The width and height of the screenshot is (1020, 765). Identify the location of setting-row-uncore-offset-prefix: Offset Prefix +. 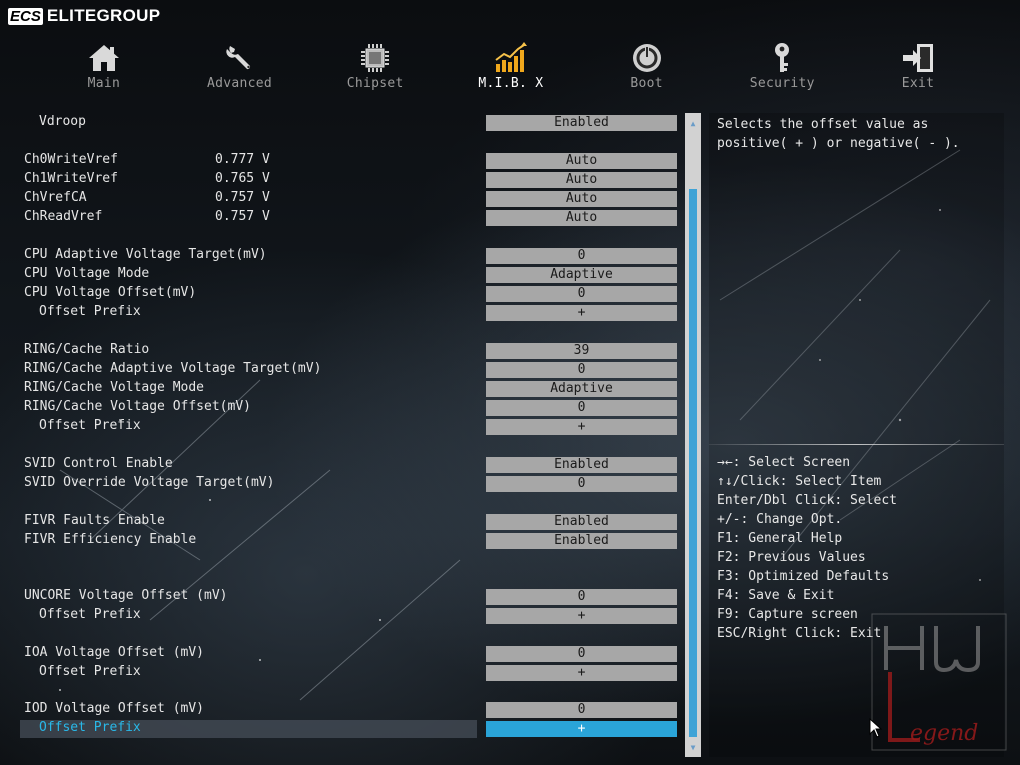
(351, 615).